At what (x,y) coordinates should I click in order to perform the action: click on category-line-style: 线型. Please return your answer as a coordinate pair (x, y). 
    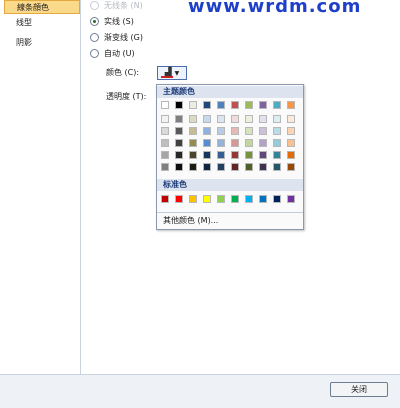
    Looking at the image, I should click on (42, 23).